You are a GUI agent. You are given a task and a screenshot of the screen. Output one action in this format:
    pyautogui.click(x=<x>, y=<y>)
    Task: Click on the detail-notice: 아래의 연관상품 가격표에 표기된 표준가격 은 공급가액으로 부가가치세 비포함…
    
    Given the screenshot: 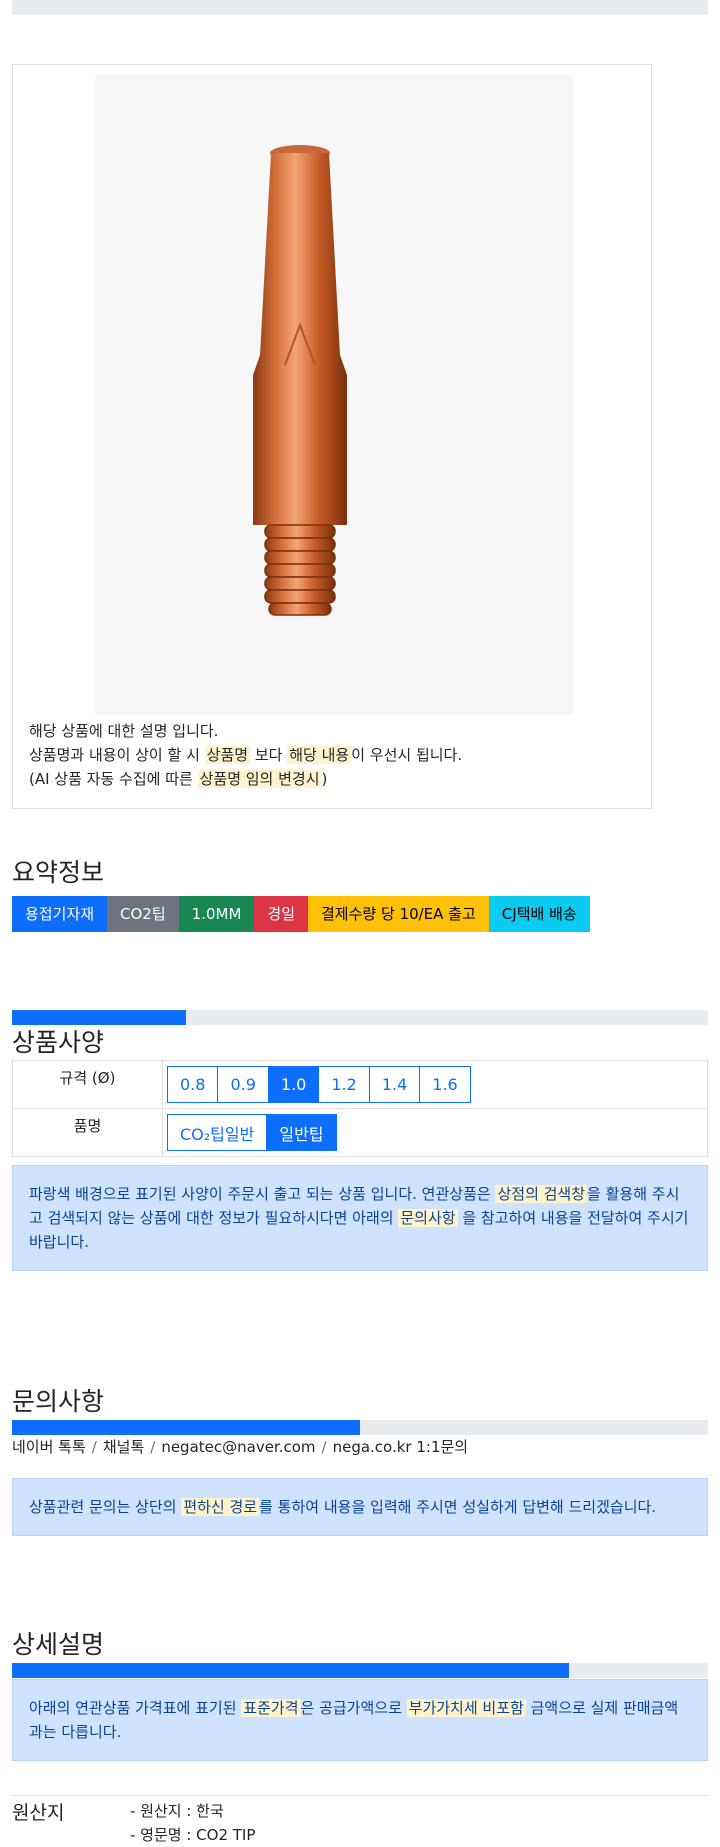 What is the action you would take?
    pyautogui.click(x=360, y=1720)
    